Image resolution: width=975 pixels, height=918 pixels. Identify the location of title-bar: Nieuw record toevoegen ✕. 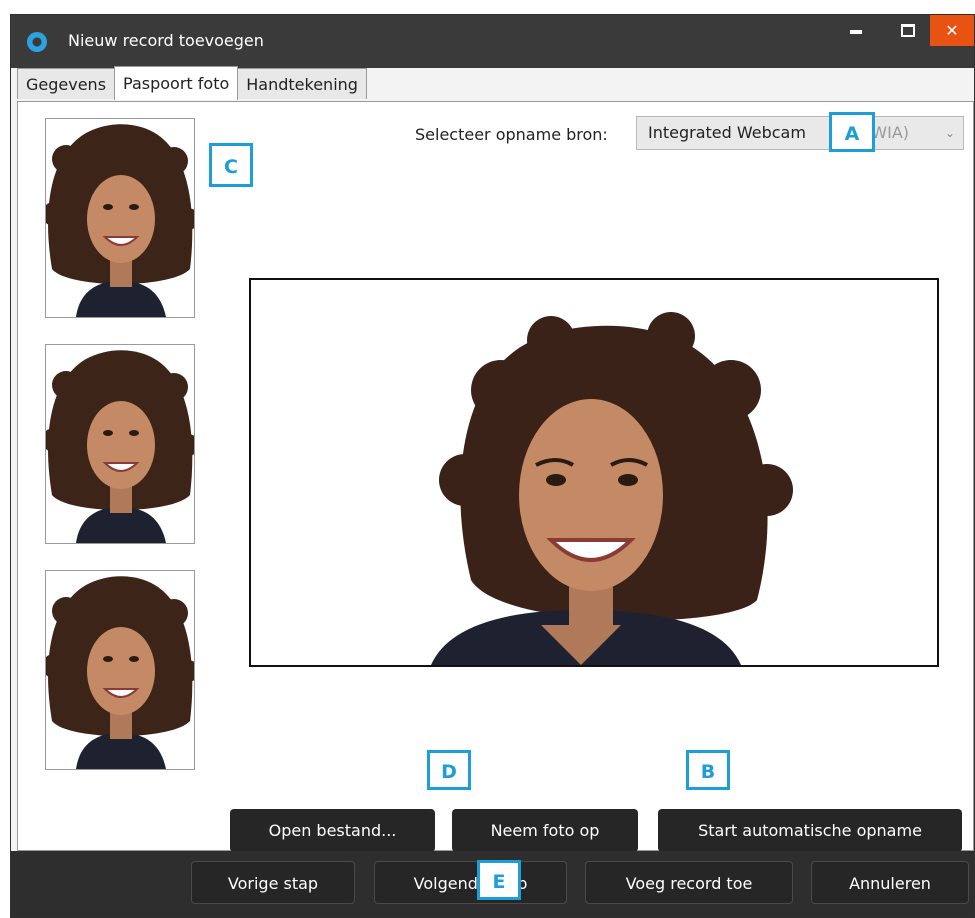
(492, 41).